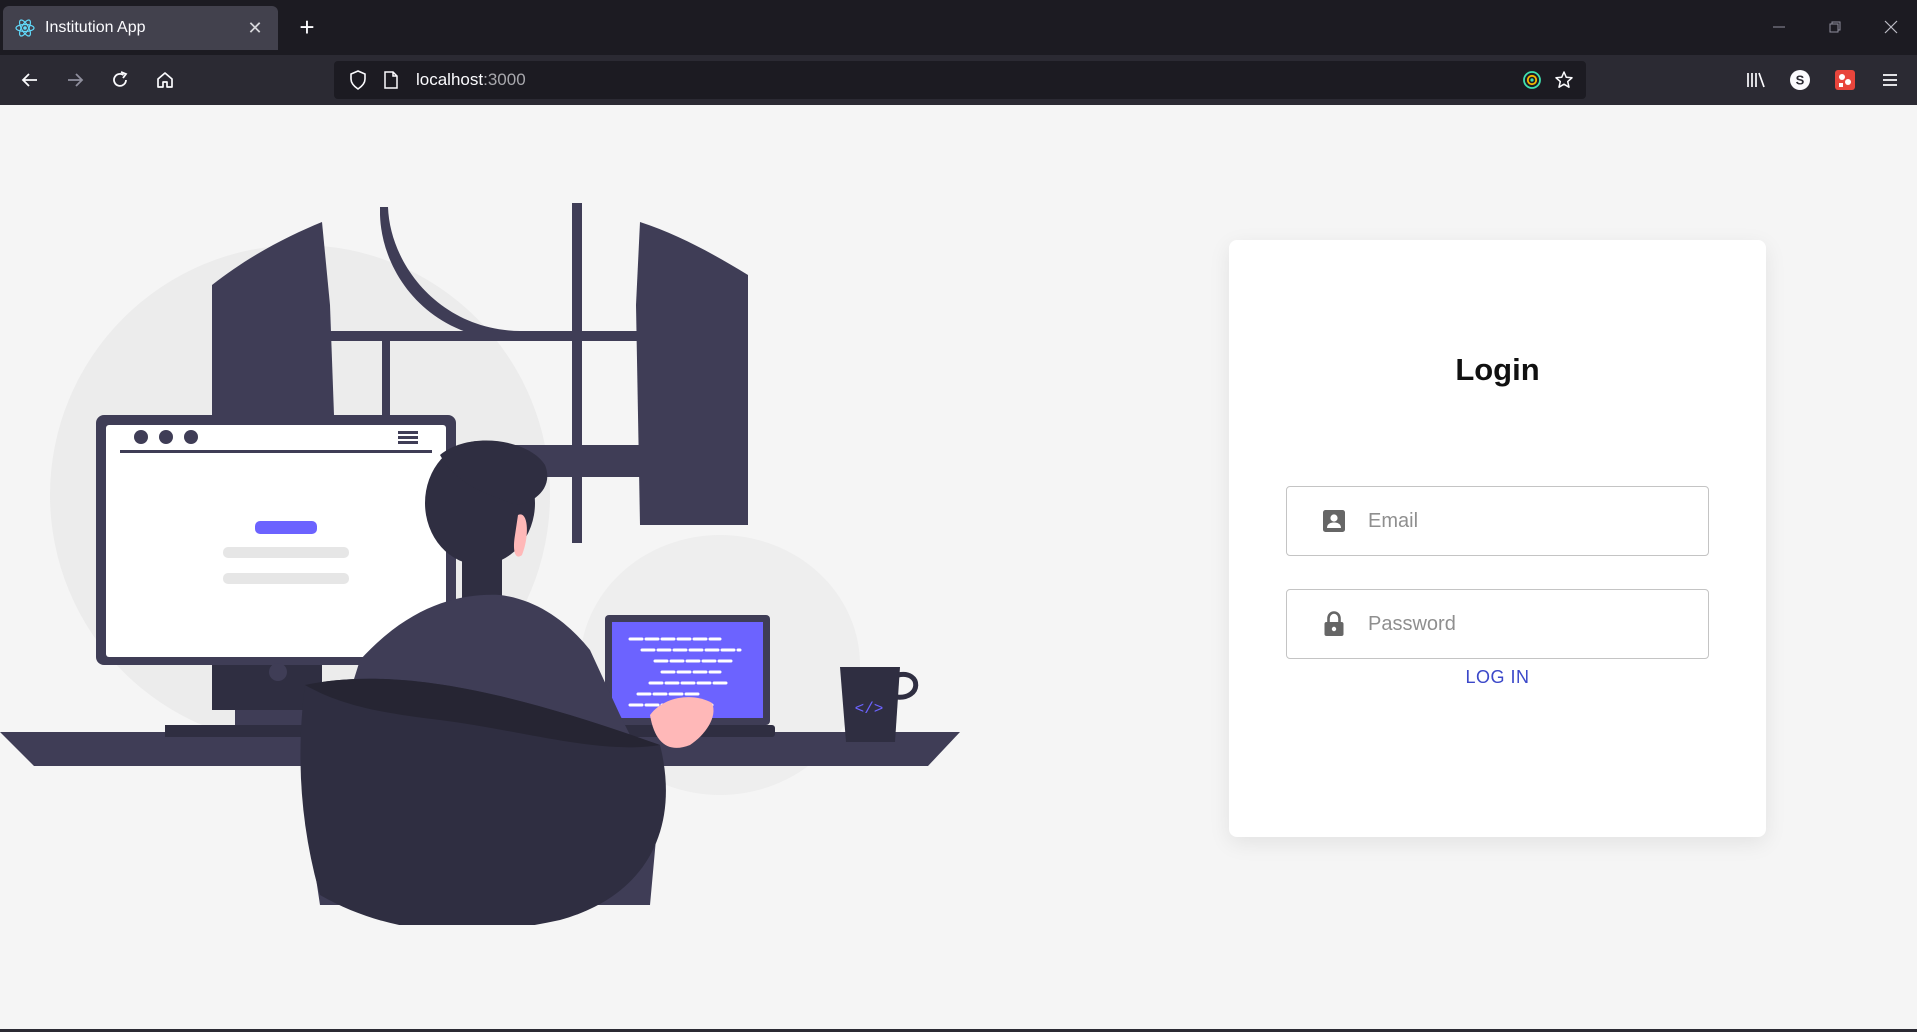 This screenshot has width=1917, height=1032. What do you see at coordinates (25, 28) in the screenshot?
I see `react-icon` at bounding box center [25, 28].